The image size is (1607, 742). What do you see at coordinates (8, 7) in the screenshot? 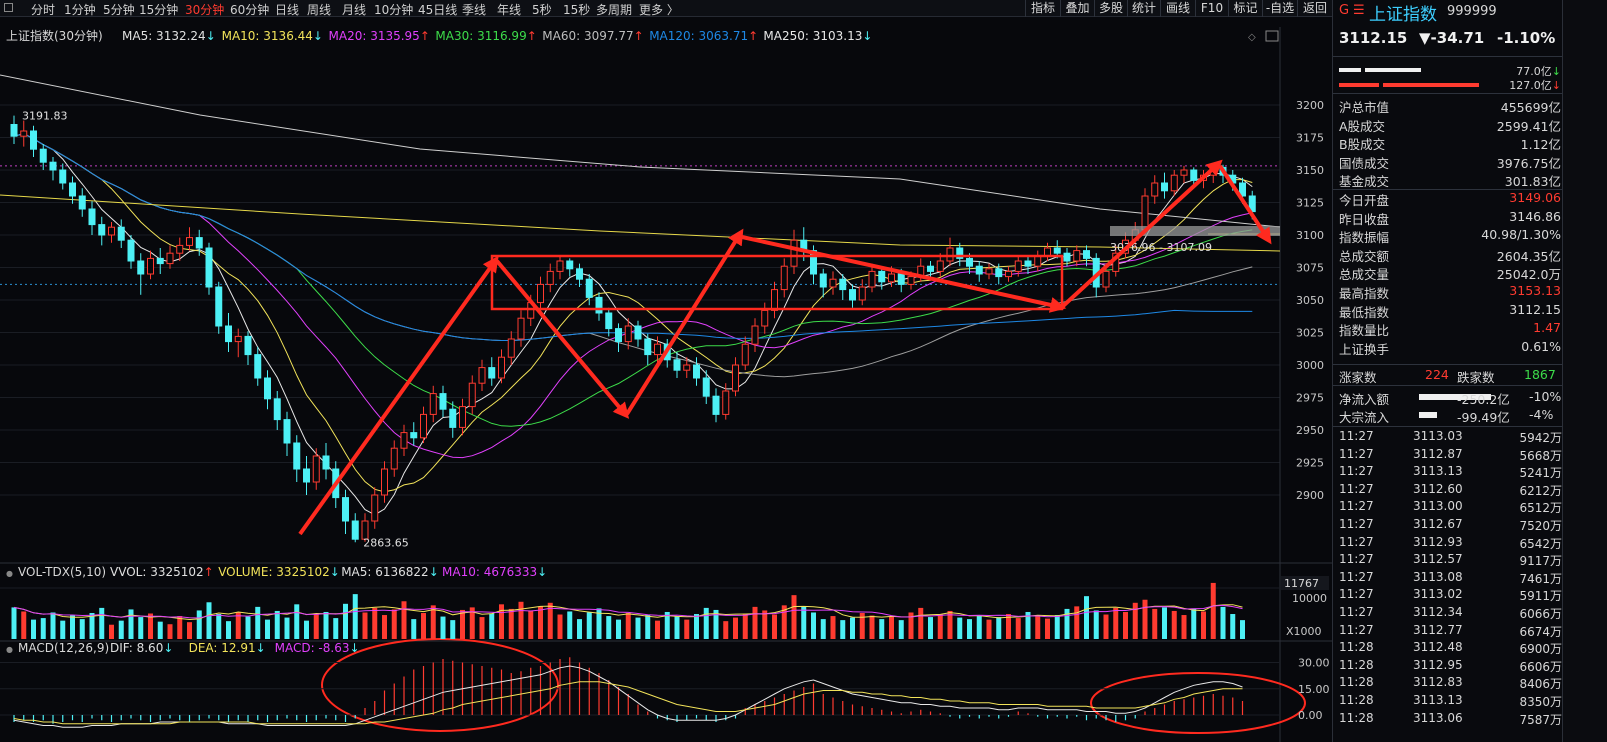
I see `panel-toggle-icon` at bounding box center [8, 7].